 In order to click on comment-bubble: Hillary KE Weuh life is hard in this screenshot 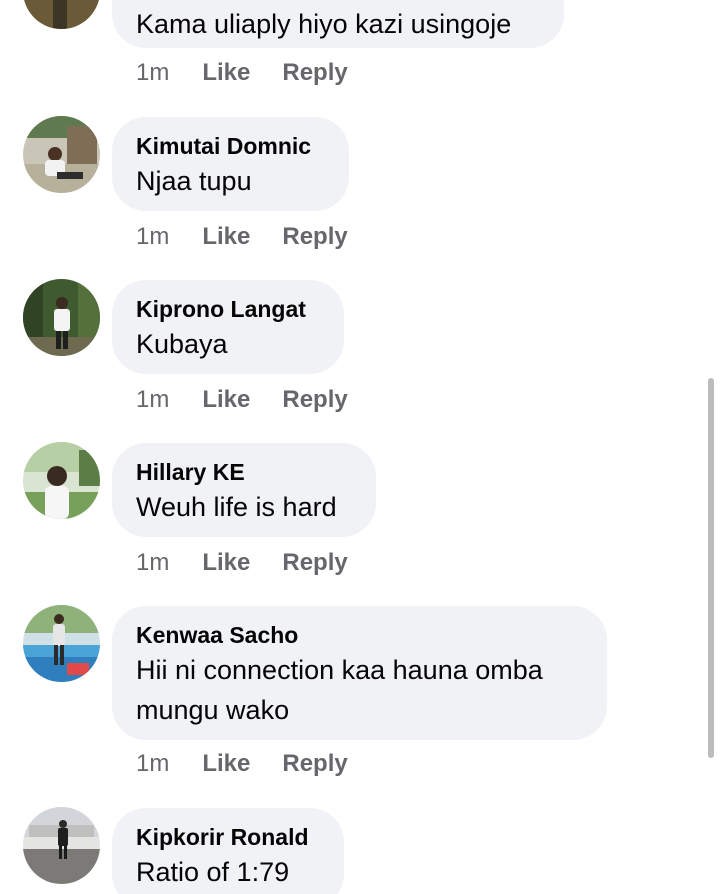, I will do `click(244, 490)`.